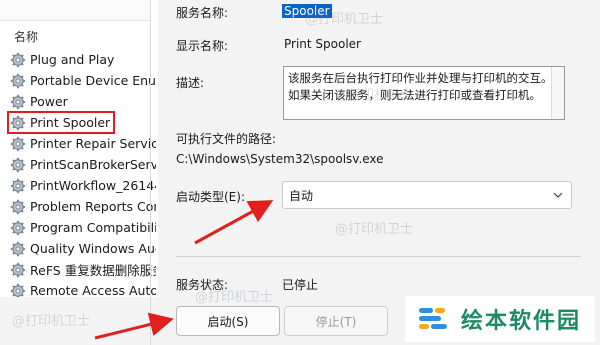  What do you see at coordinates (72, 59) in the screenshot?
I see `service-name: Plug and Play` at bounding box center [72, 59].